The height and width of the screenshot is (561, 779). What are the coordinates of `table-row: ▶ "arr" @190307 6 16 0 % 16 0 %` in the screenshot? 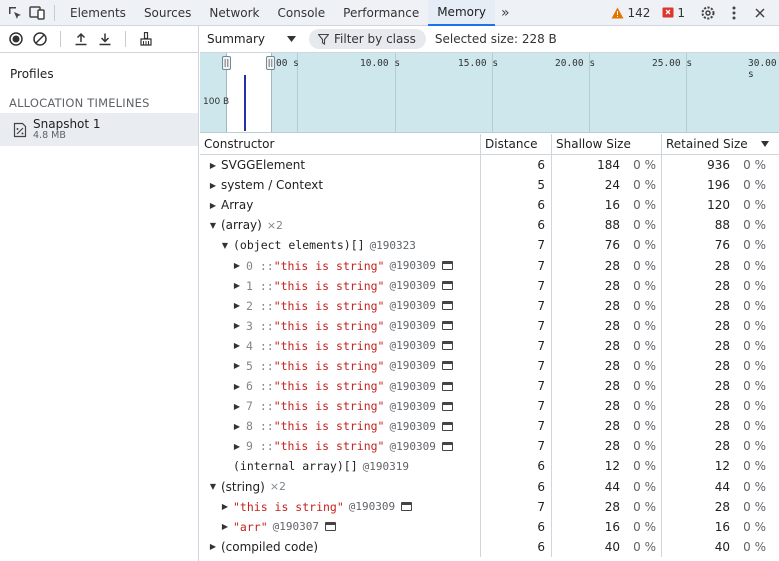 It's located at (489, 526).